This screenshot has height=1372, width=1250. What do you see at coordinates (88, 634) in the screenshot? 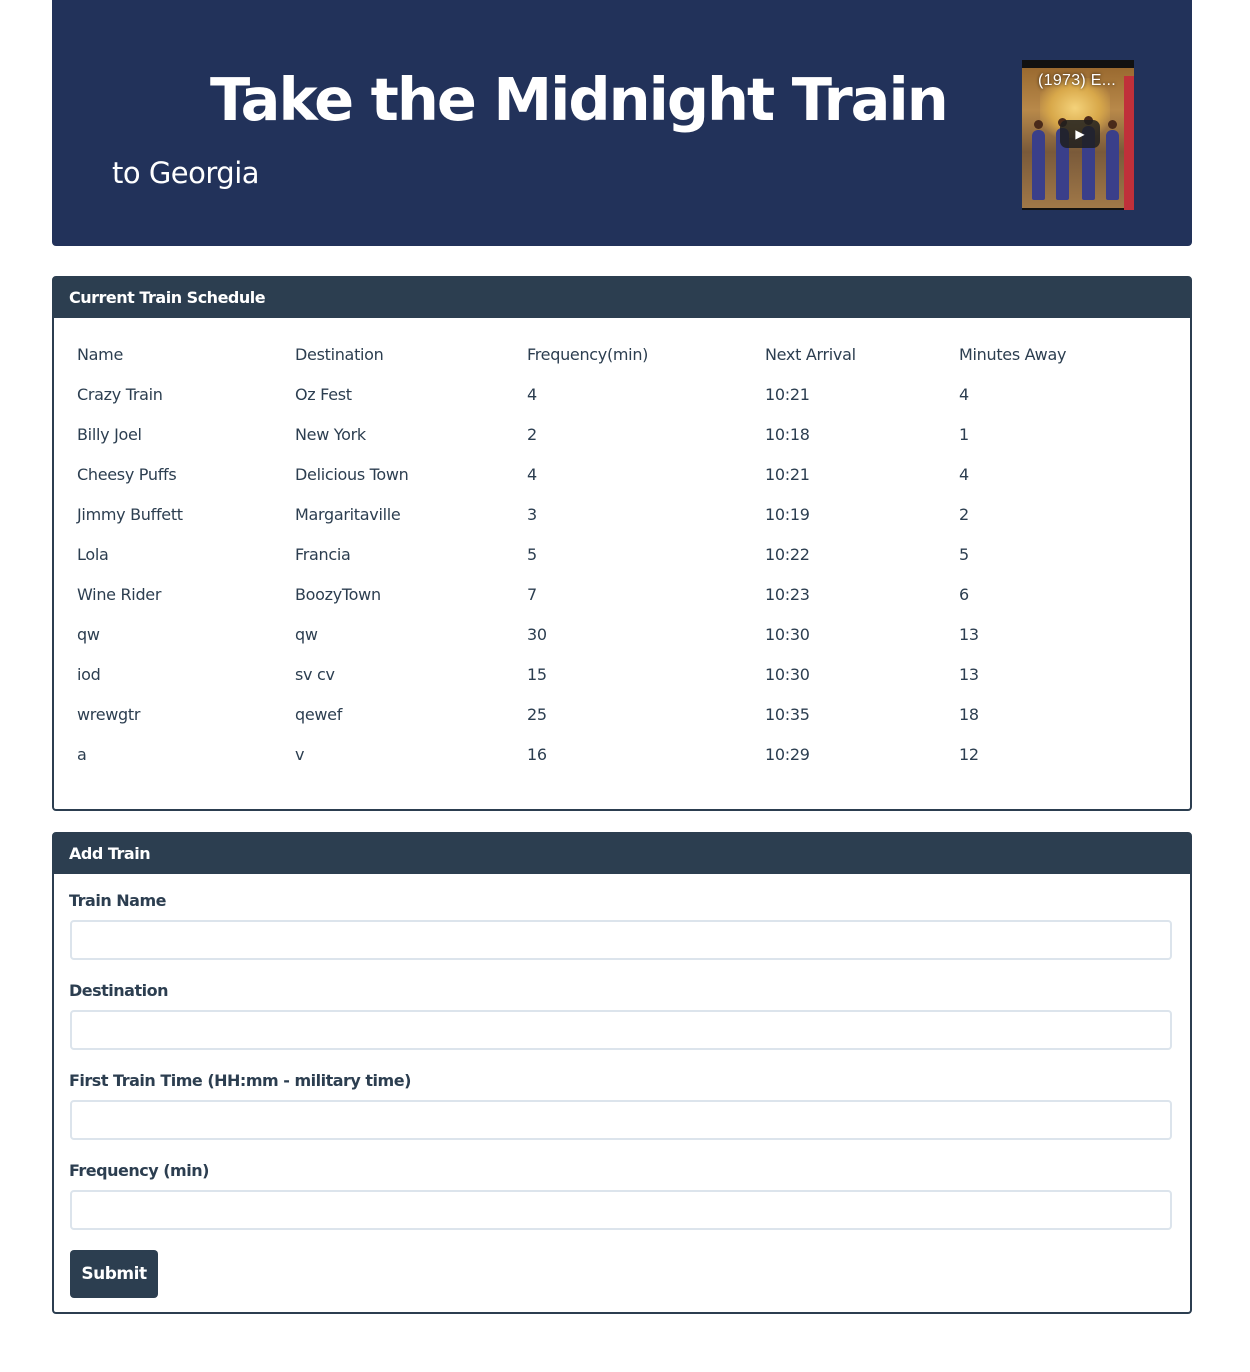
I see `train-name-cell: qw` at bounding box center [88, 634].